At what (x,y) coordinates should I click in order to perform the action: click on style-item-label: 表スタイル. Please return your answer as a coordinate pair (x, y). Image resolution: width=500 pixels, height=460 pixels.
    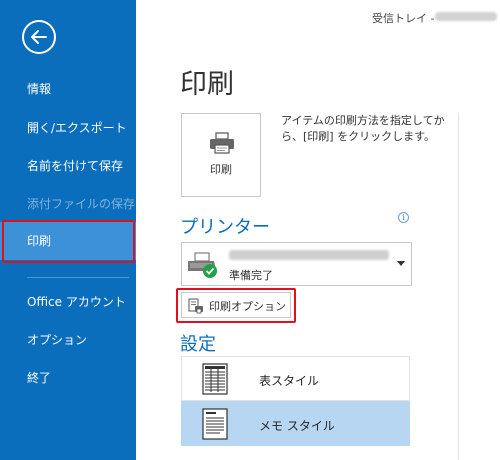
    Looking at the image, I should click on (289, 381).